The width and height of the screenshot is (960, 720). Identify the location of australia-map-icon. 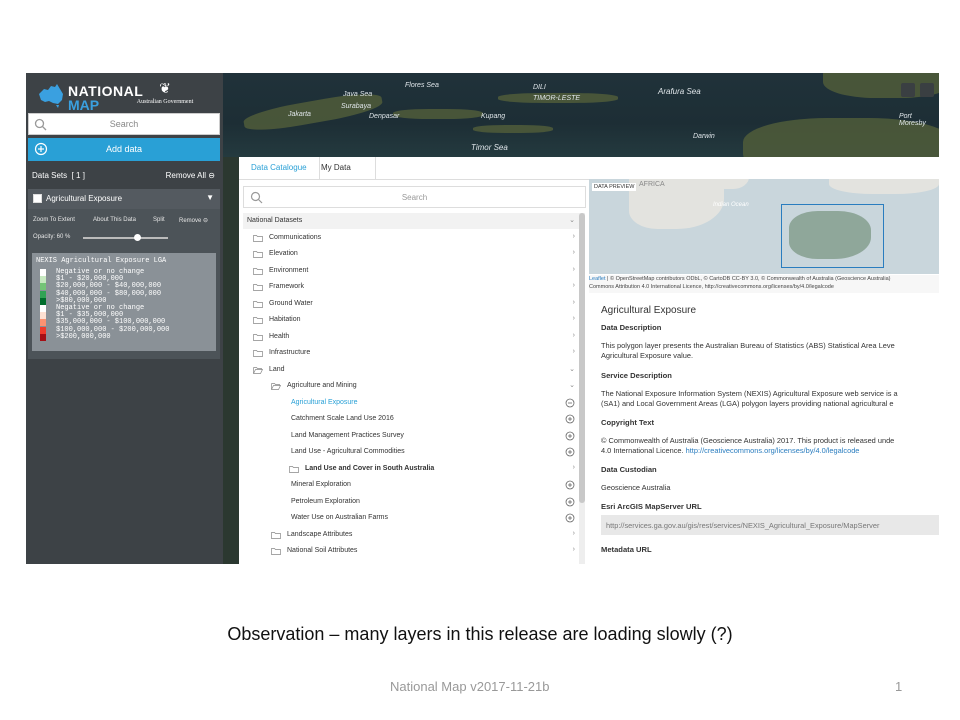
(51, 96).